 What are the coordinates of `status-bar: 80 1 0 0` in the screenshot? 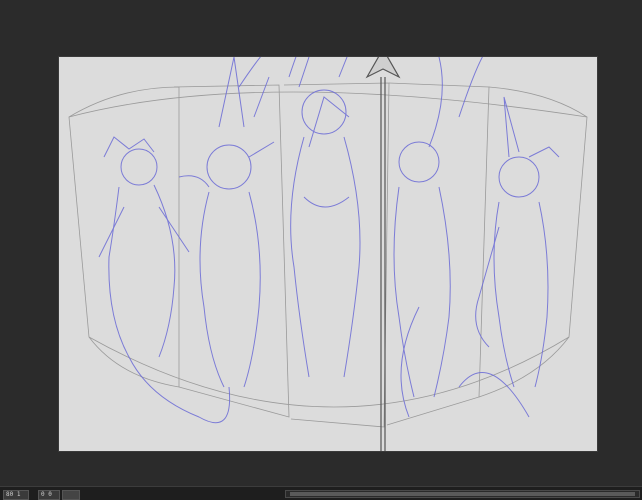 It's located at (321, 493).